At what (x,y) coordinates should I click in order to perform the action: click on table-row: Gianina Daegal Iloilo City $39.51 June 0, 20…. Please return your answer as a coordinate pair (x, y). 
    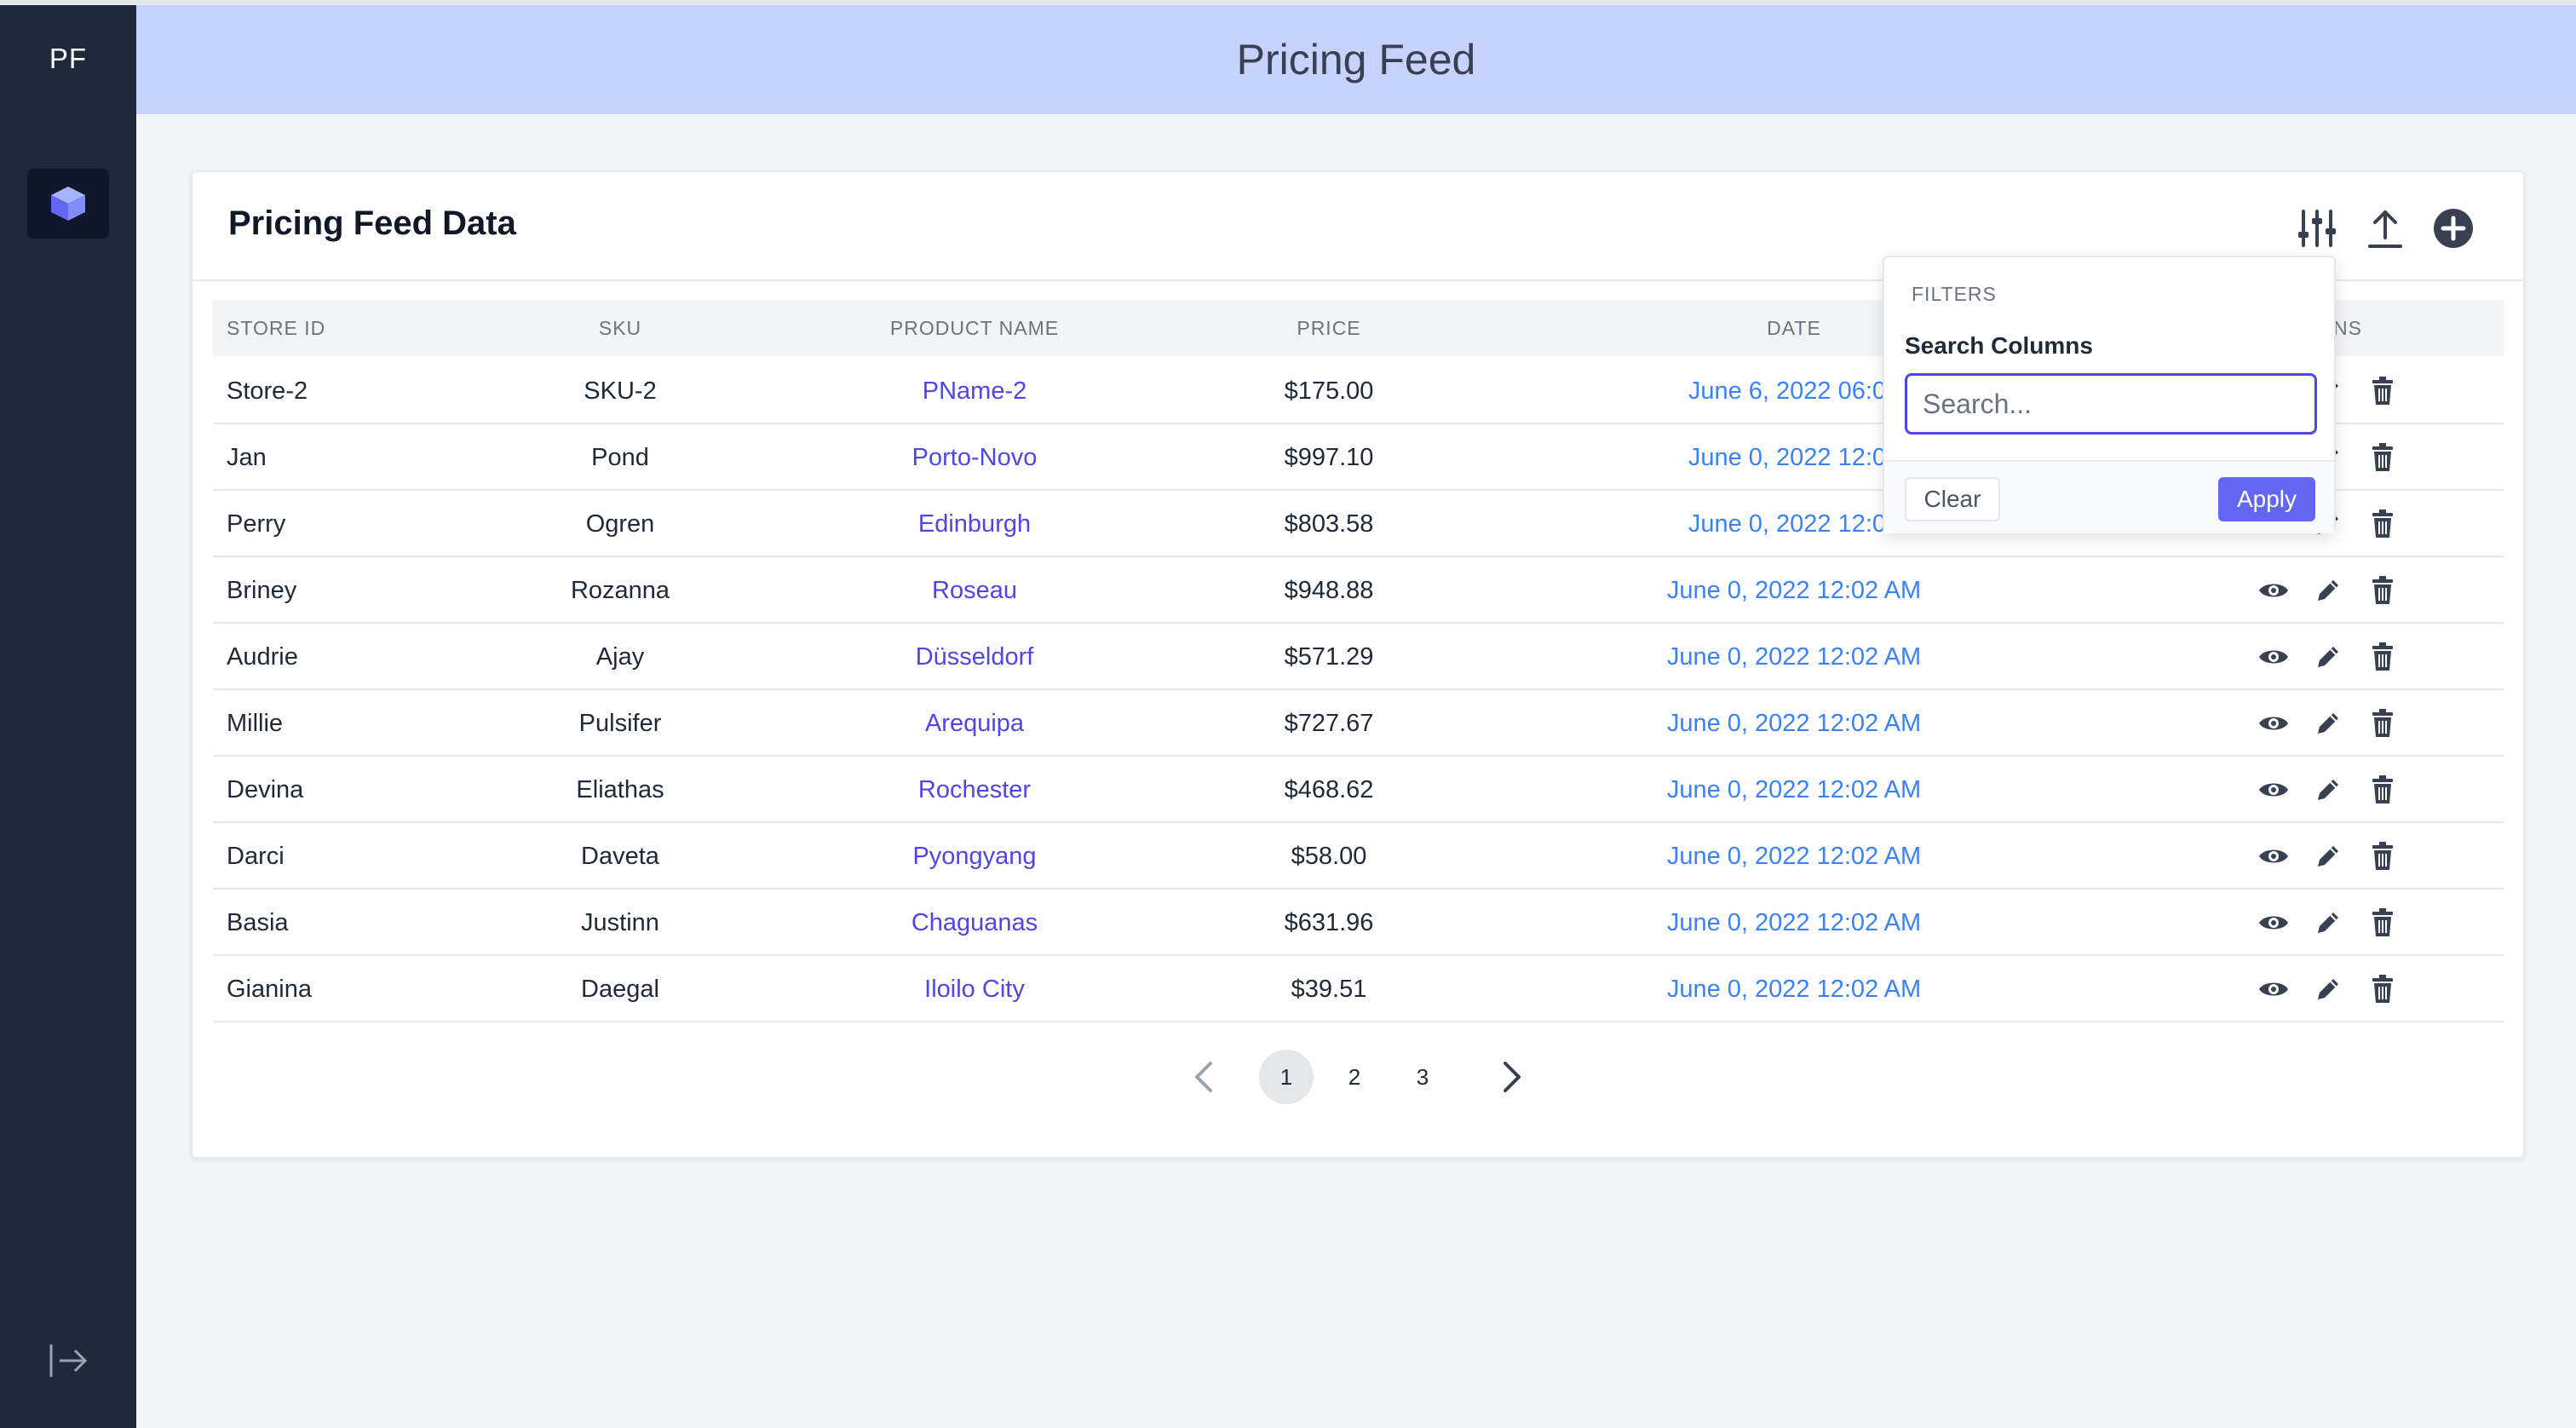
    Looking at the image, I should click on (1358, 989).